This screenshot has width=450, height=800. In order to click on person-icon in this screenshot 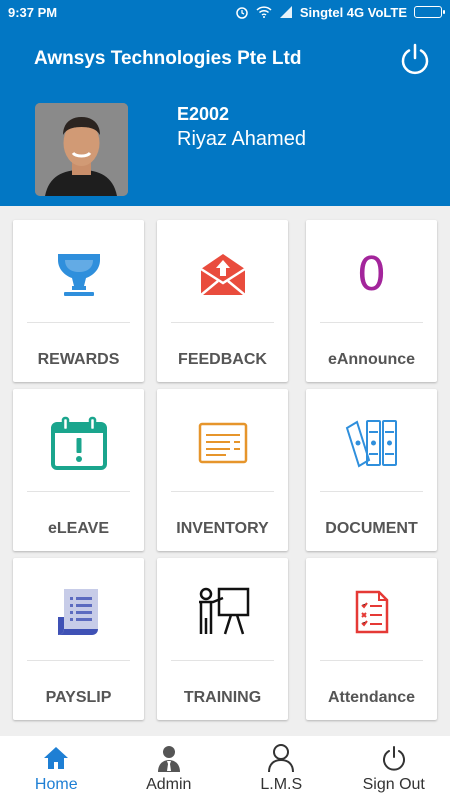, I will do `click(281, 758)`.